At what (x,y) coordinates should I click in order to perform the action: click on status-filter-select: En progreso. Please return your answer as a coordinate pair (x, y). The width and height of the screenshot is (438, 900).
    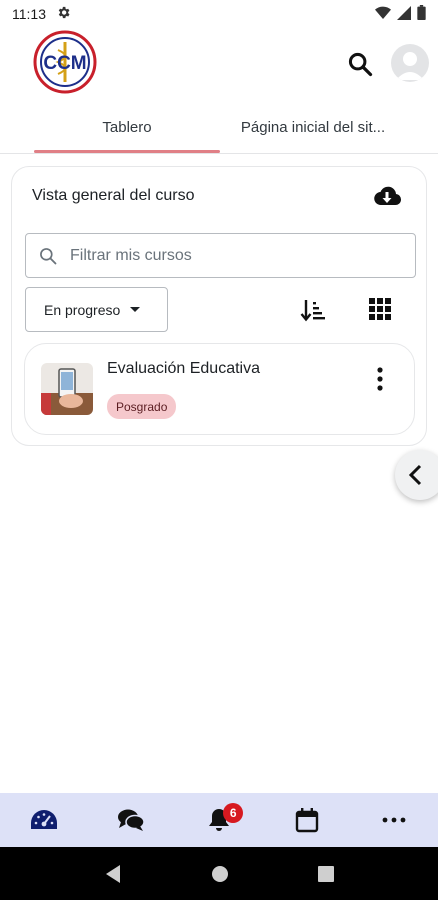
    Looking at the image, I should click on (96, 309).